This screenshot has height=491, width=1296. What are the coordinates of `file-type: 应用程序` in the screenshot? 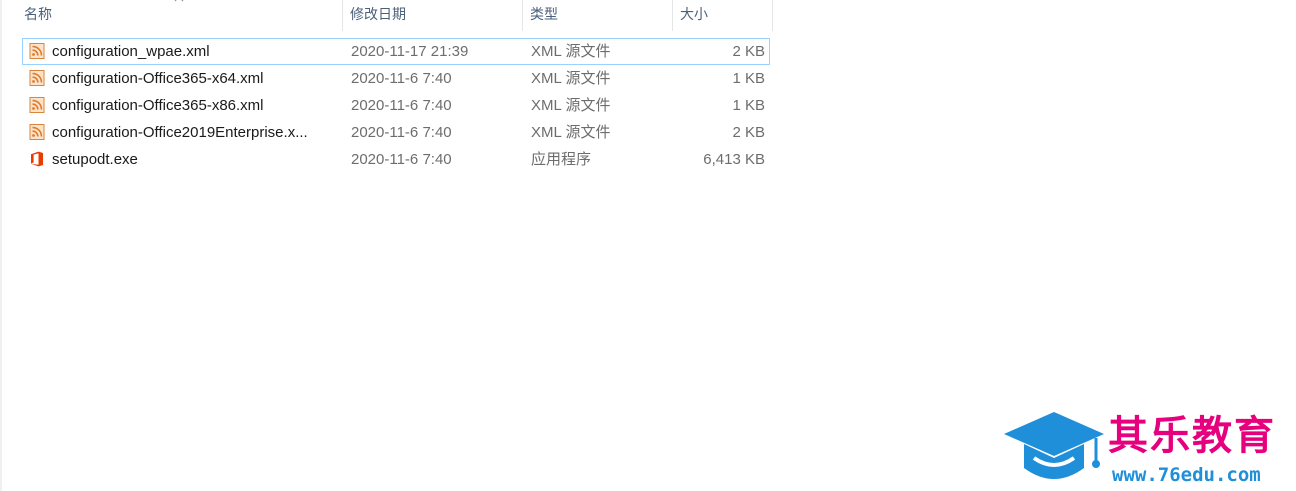 It's located at (561, 159).